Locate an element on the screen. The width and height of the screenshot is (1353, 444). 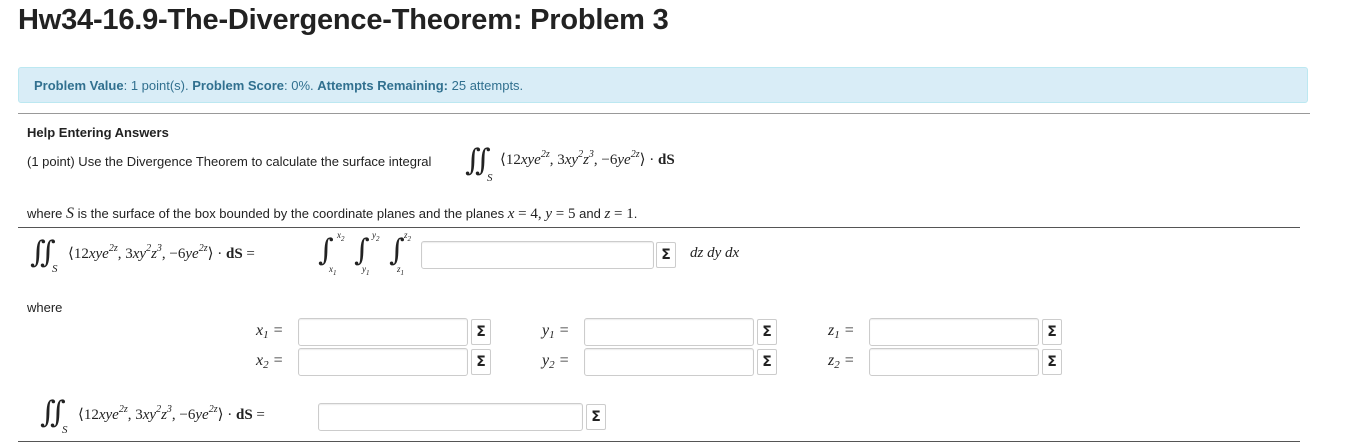
y2-input is located at coordinates (669, 362).